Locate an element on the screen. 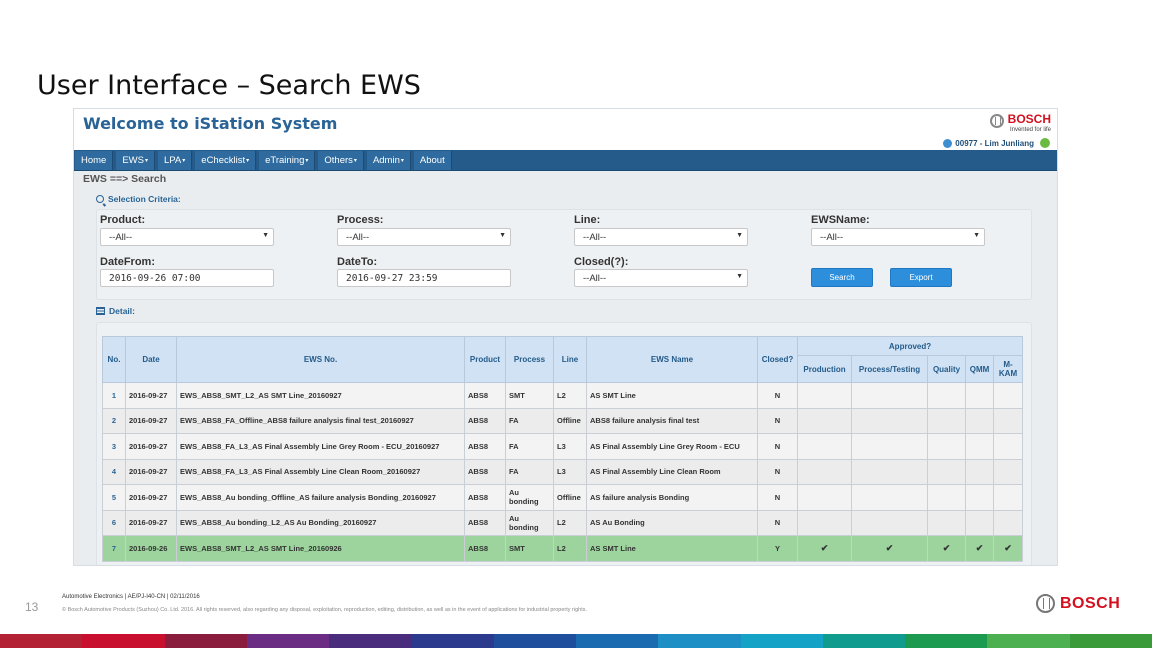 The width and height of the screenshot is (1152, 648). nav-item-label: Admin is located at coordinates (386, 160).